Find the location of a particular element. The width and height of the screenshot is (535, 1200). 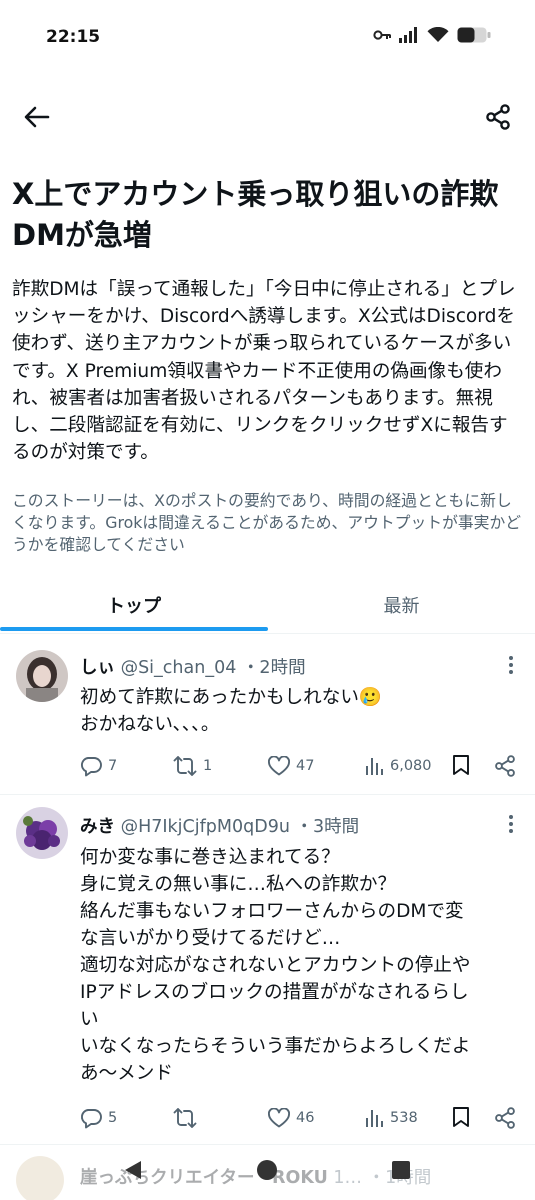

post-time: ・3時間 is located at coordinates (327, 827).